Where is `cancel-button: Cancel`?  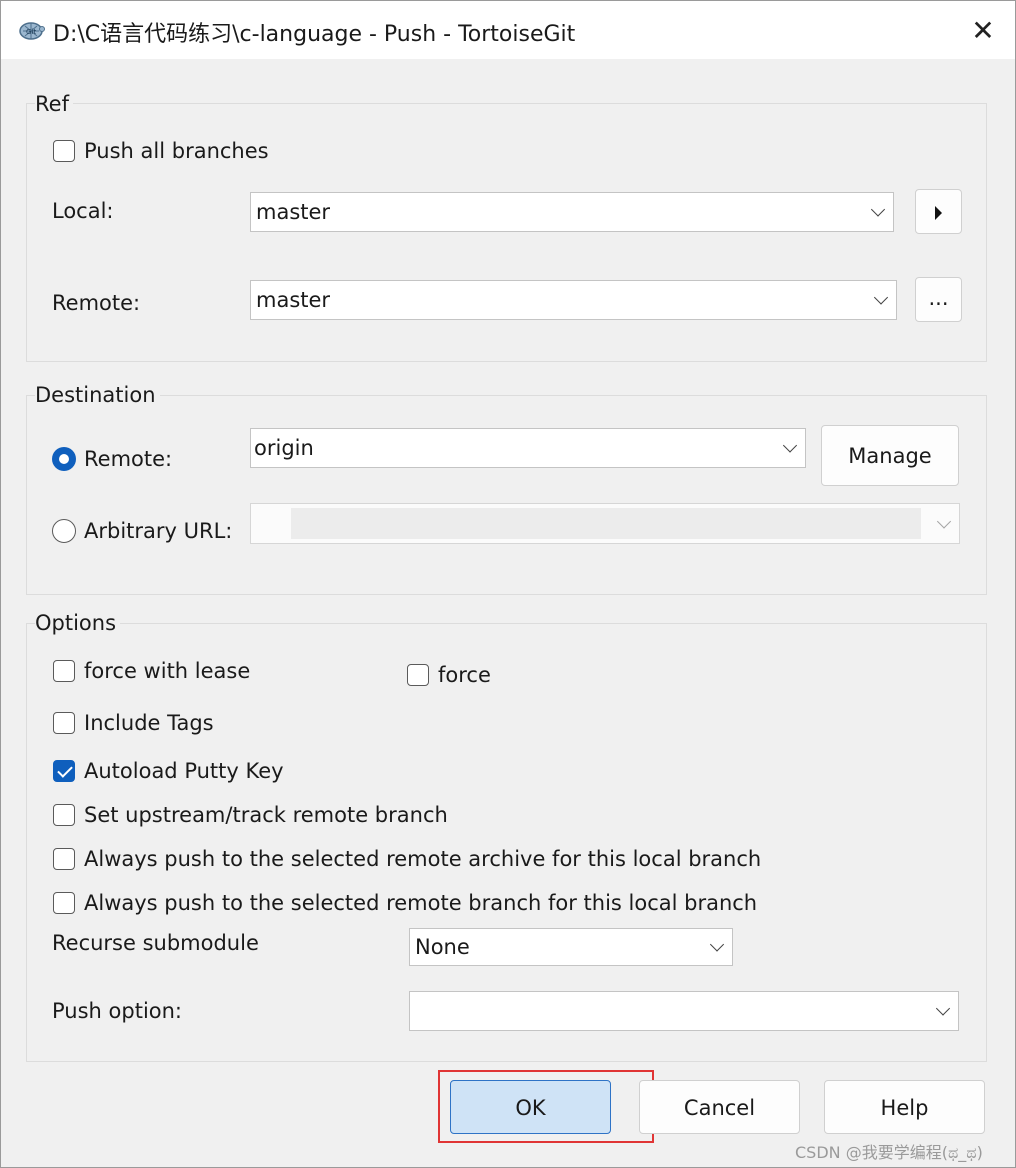
cancel-button: Cancel is located at coordinates (719, 1107).